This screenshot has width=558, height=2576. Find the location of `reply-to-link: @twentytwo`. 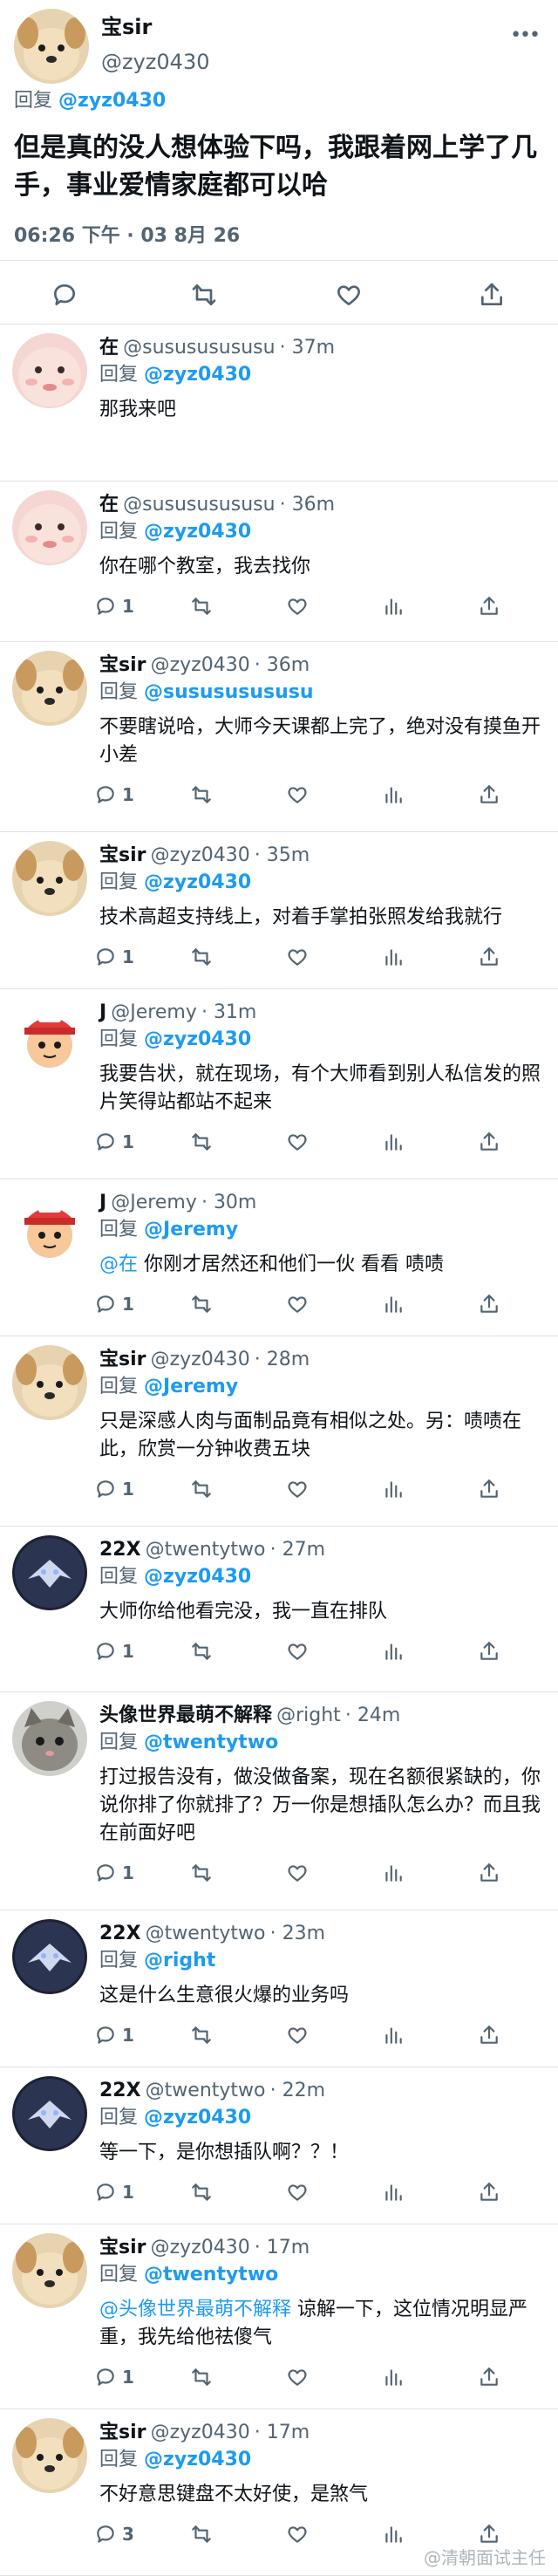

reply-to-link: @twentytwo is located at coordinates (211, 1742).